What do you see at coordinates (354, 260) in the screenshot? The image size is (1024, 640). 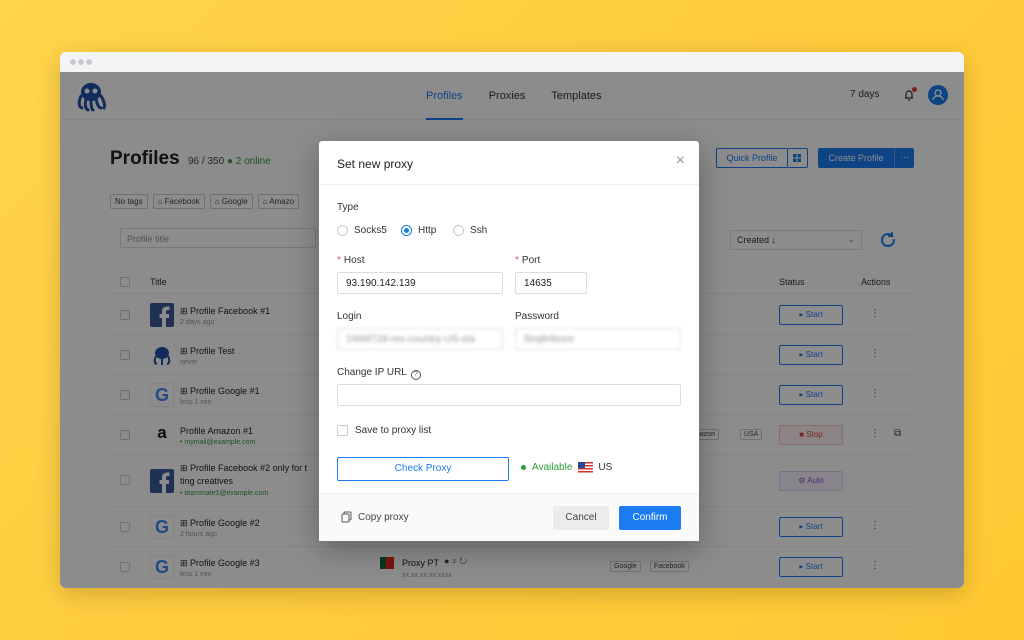 I see `host-label-text: Host` at bounding box center [354, 260].